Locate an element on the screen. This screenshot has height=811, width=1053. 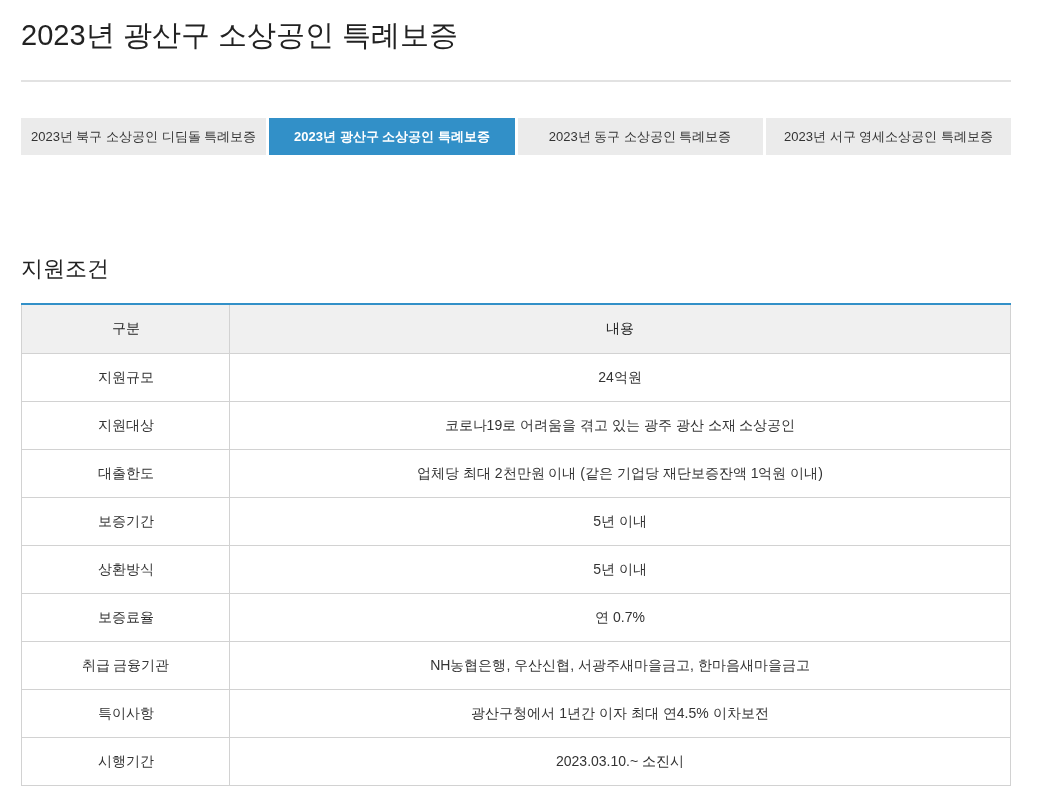
table-cell: 대출한도 is located at coordinates (125, 473).